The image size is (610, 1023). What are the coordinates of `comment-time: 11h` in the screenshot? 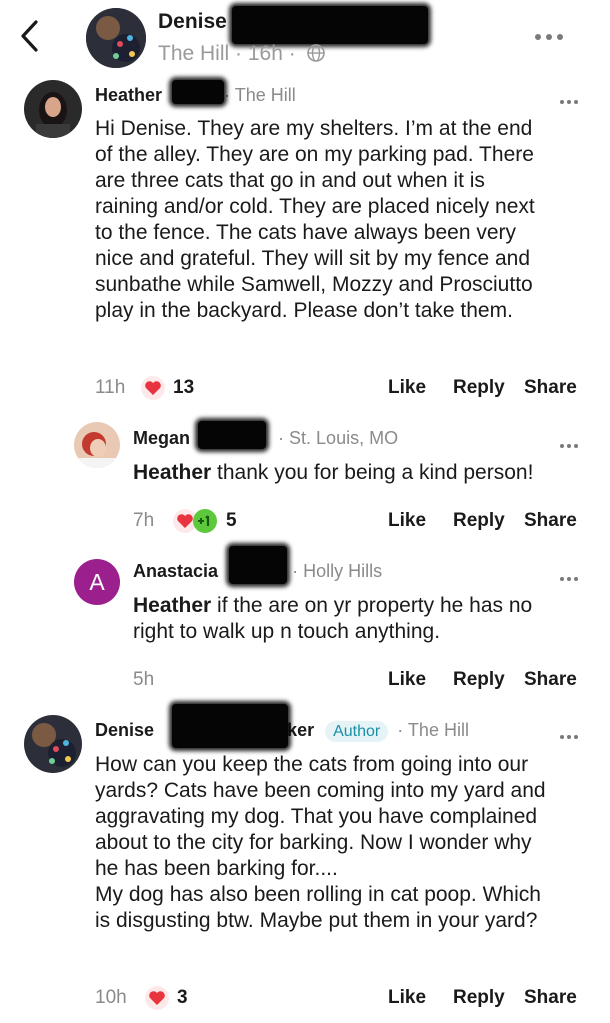 It's located at (110, 387).